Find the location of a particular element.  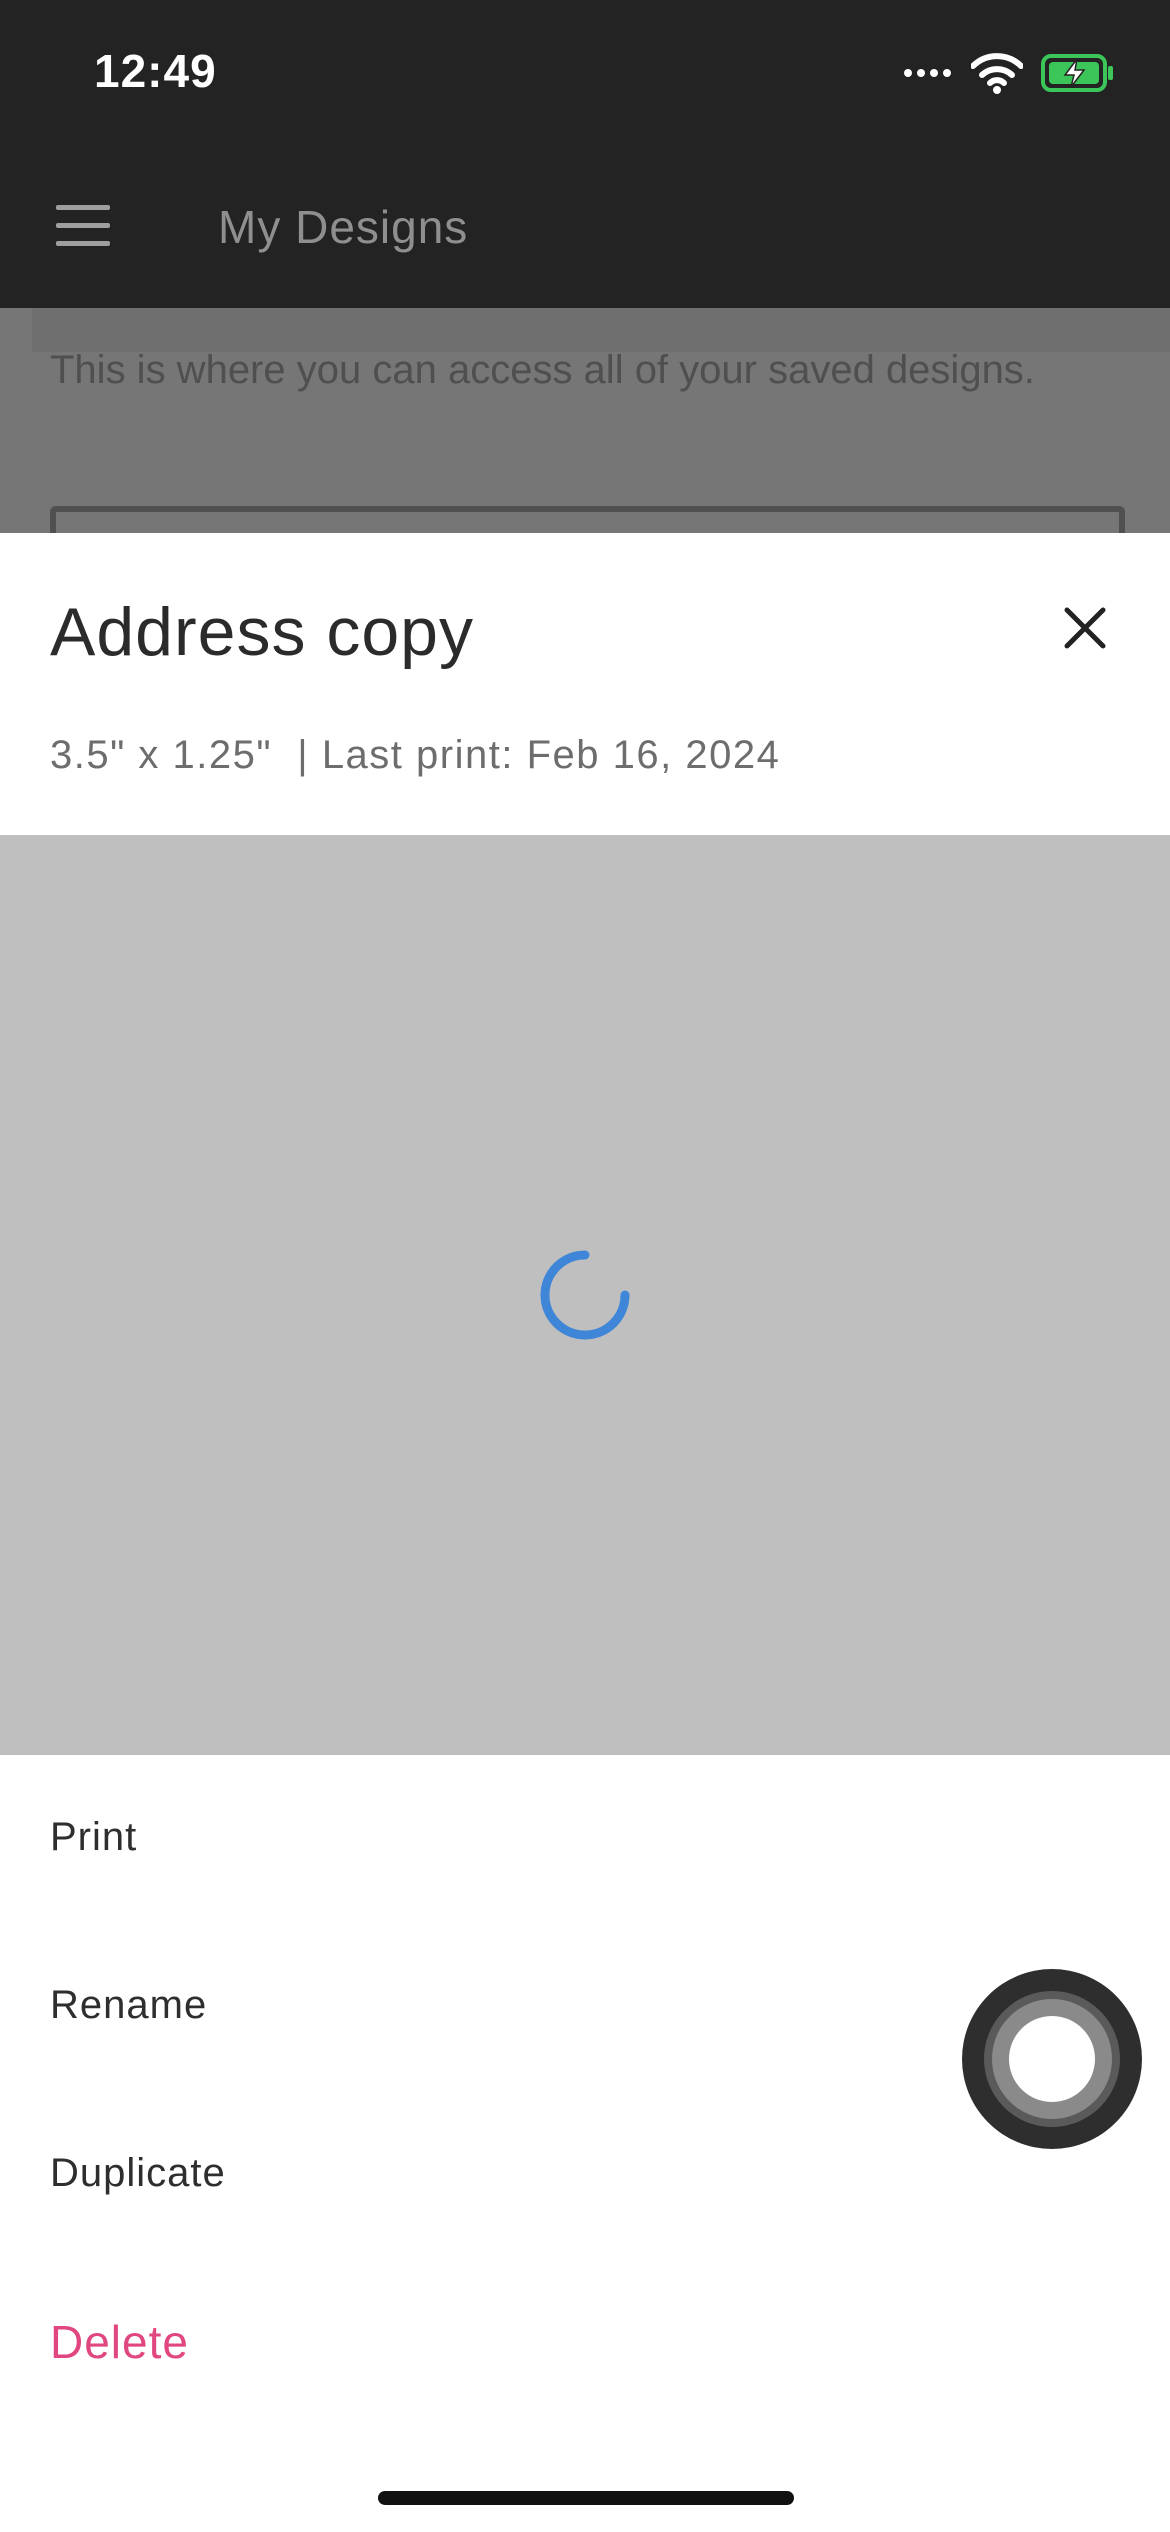

assistive-touch-button is located at coordinates (1052, 2059).